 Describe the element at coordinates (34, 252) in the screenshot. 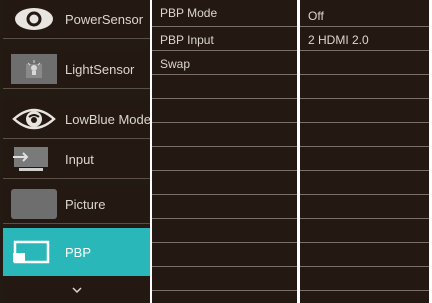

I see `pbp-icon` at that location.